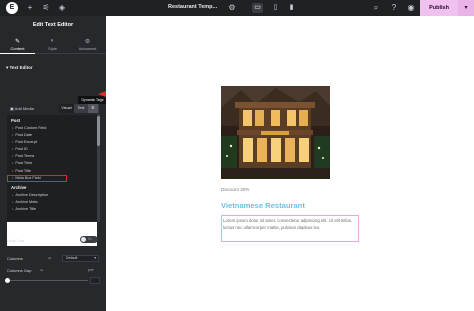 Image resolution: width=474 pixels, height=311 pixels. I want to click on elementor-logo: E, so click(12, 8).